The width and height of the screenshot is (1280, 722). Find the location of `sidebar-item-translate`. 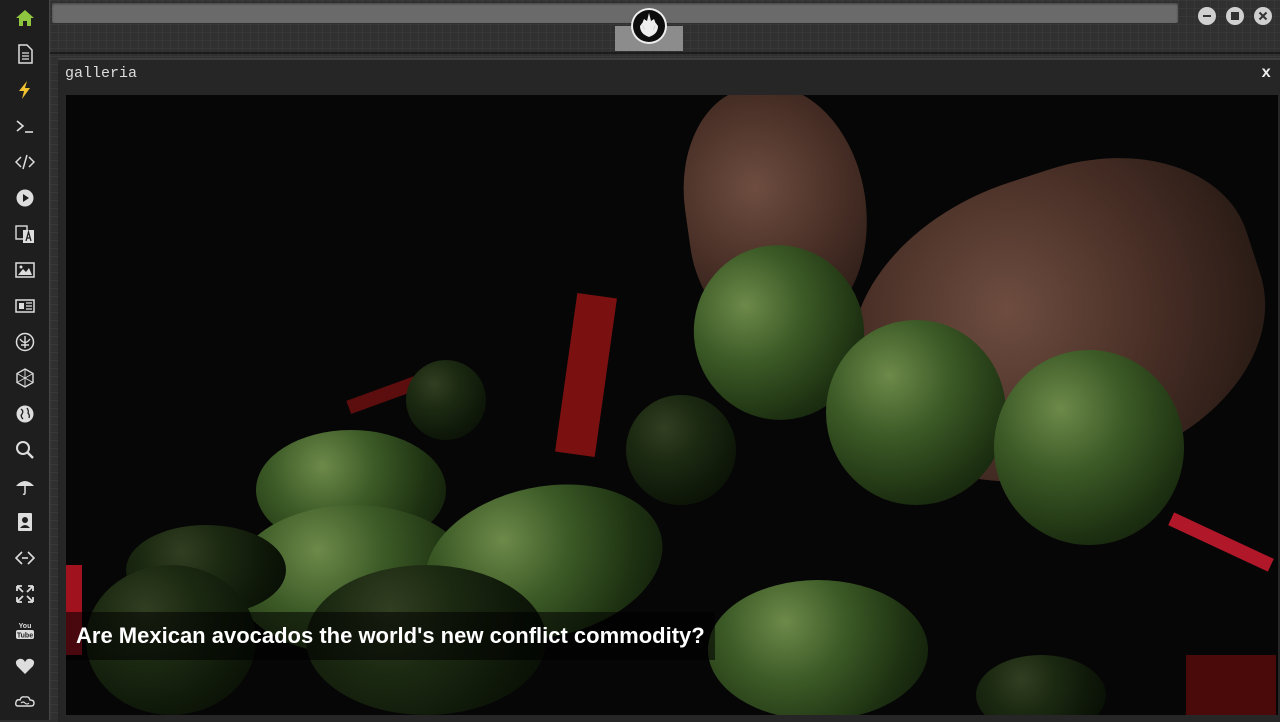

sidebar-item-translate is located at coordinates (24, 234).